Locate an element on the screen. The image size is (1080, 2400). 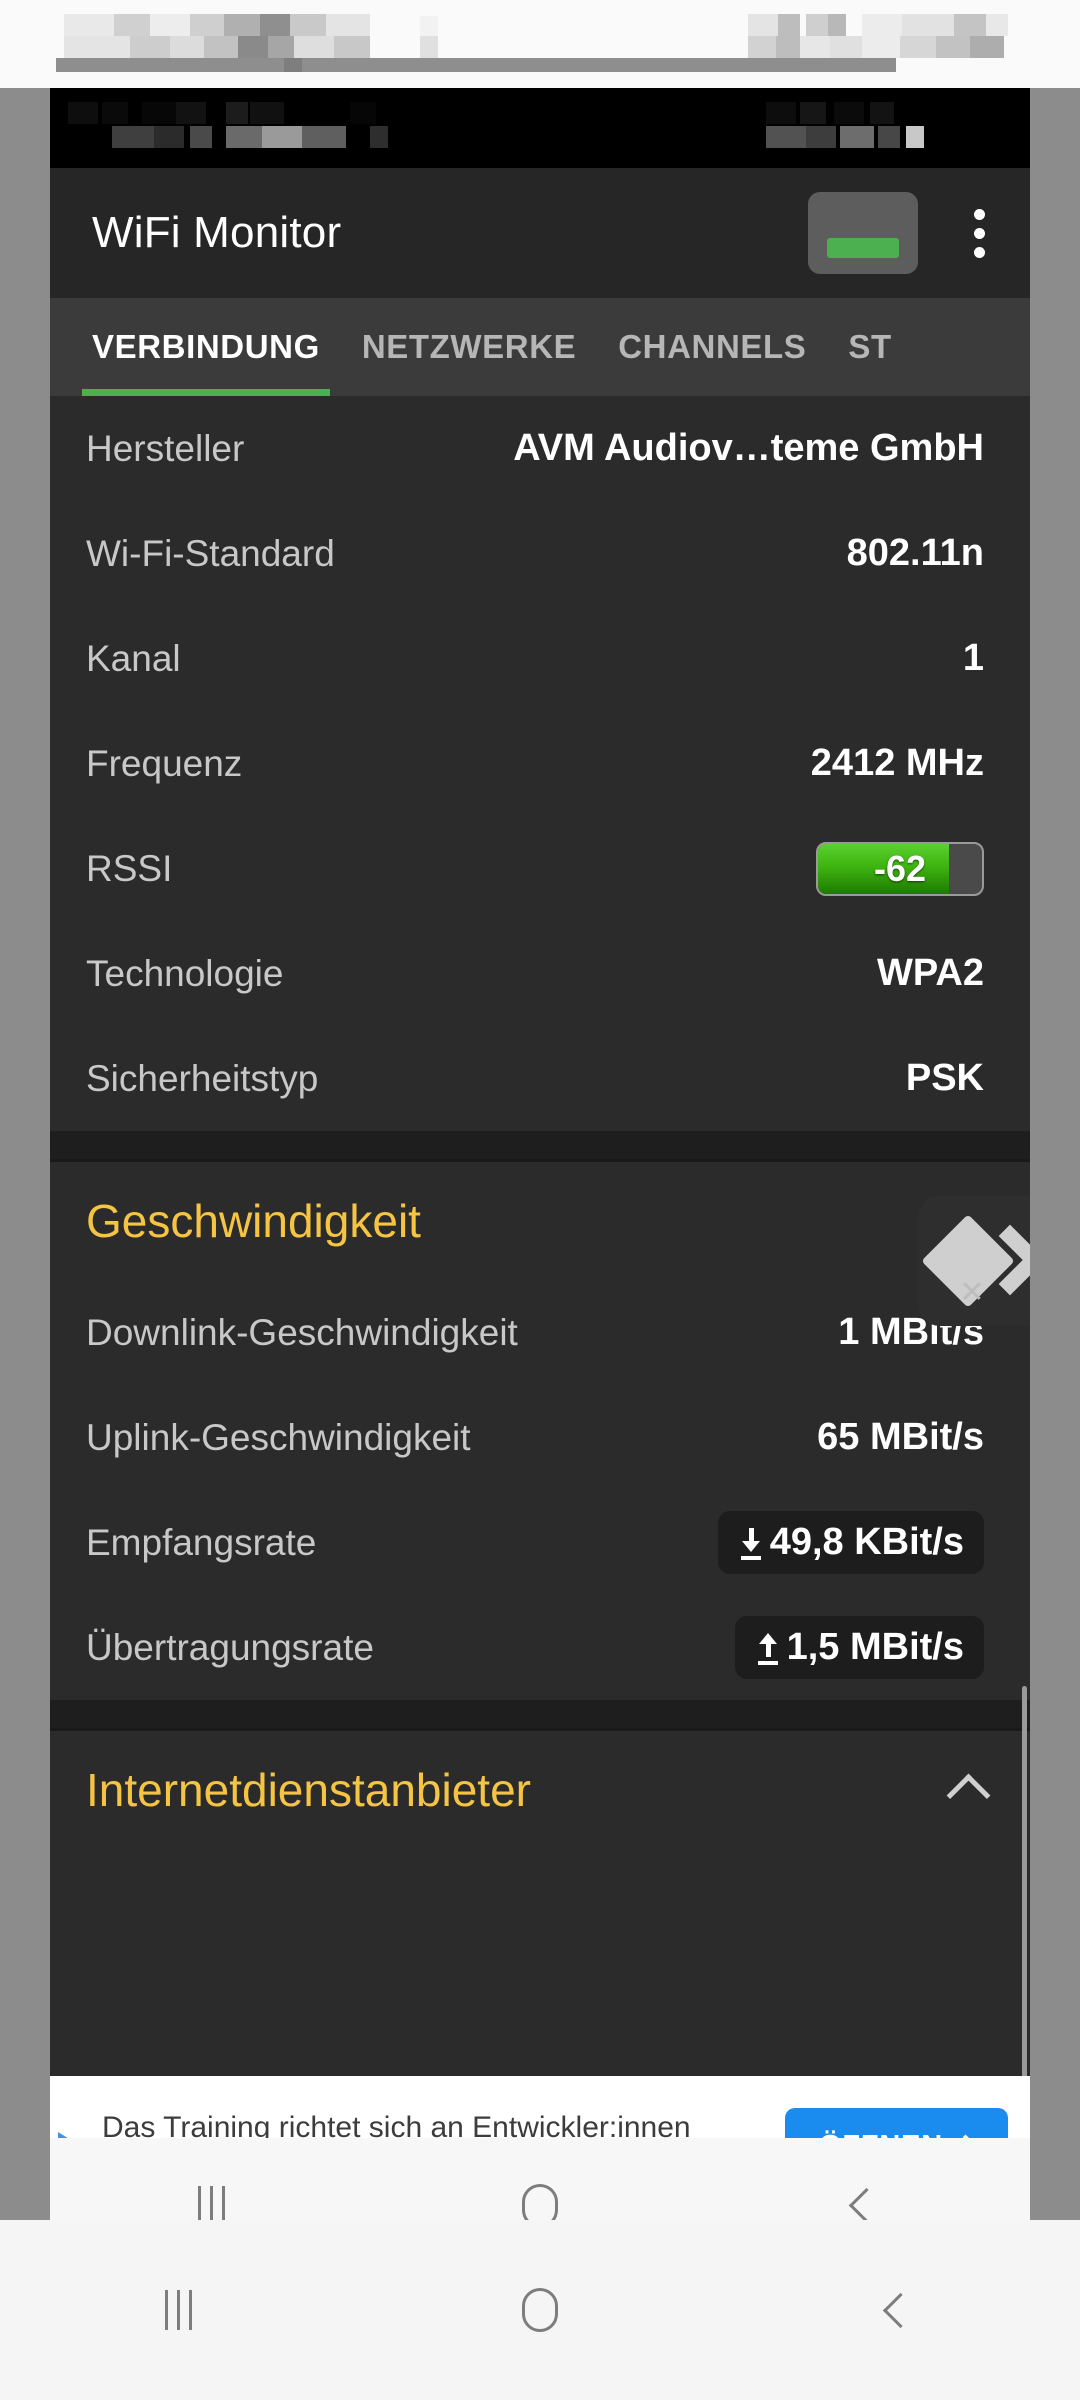
overlay-diamond-chevron-icon: ✕ is located at coordinates (975, 1261).